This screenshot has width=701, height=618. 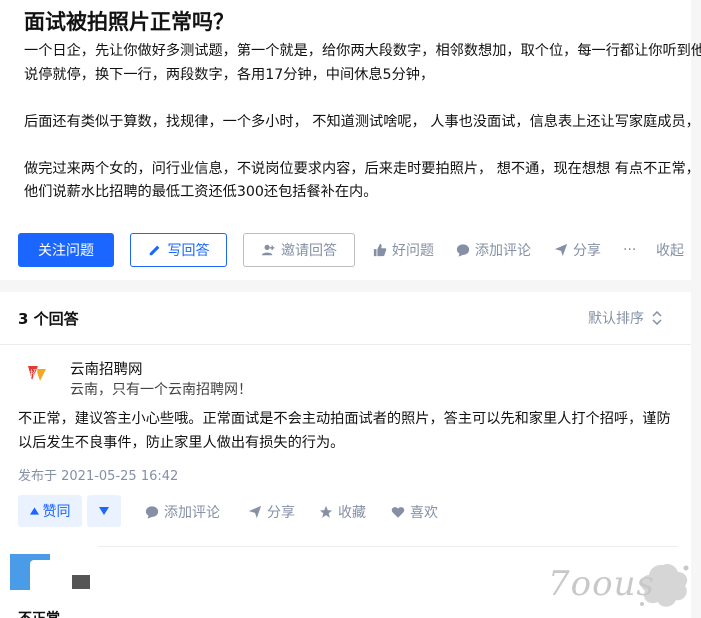 I want to click on follow-question-button: 关注问题, so click(x=66, y=250).